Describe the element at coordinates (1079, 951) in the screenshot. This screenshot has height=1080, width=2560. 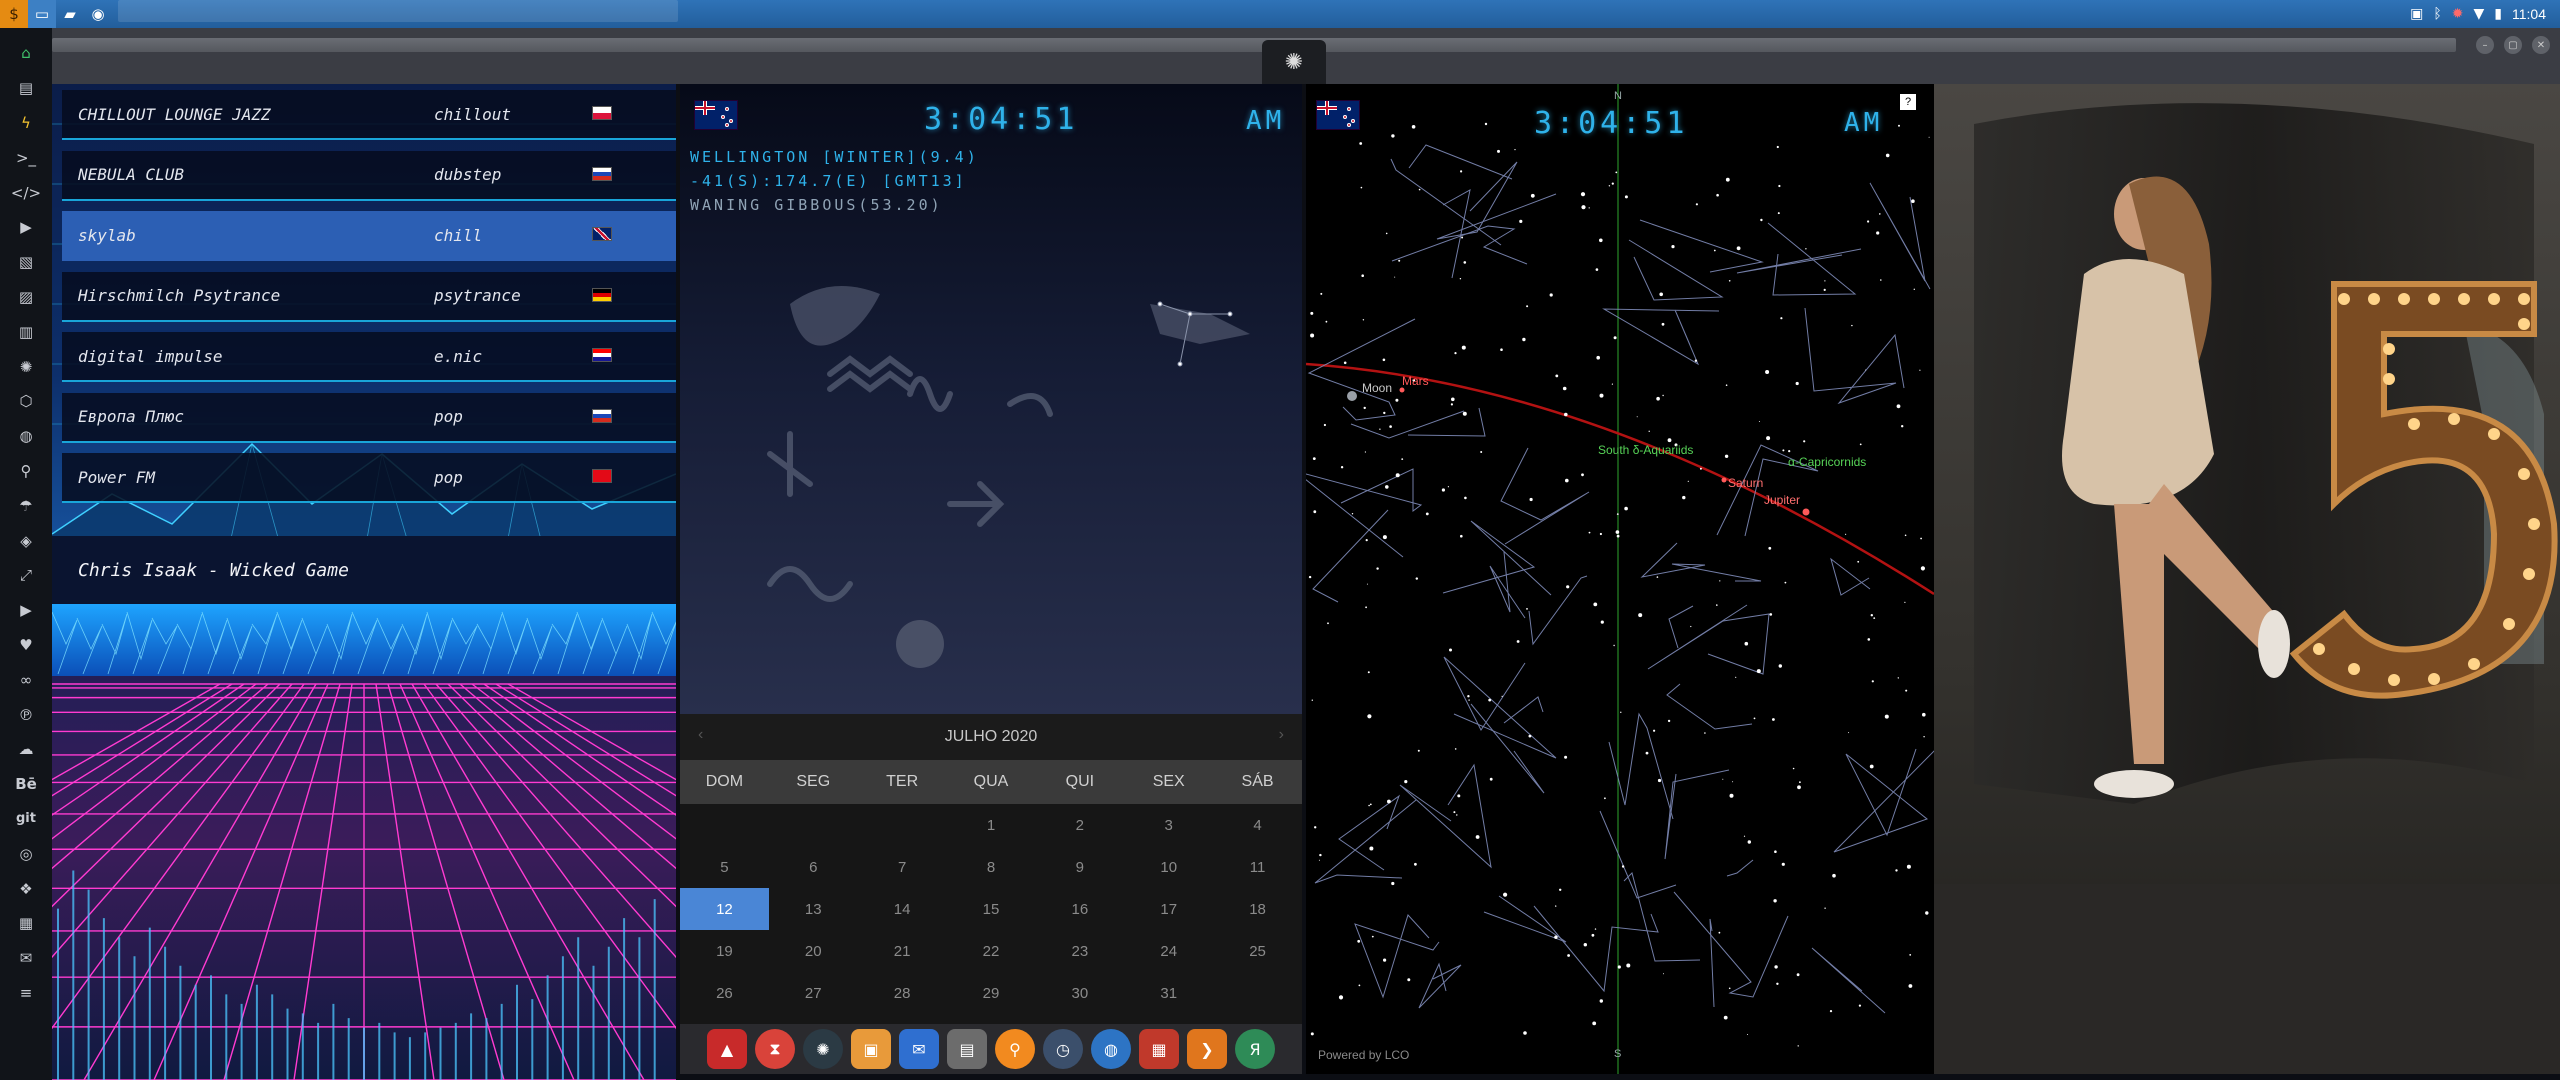
I see `calendar-day: 23` at that location.